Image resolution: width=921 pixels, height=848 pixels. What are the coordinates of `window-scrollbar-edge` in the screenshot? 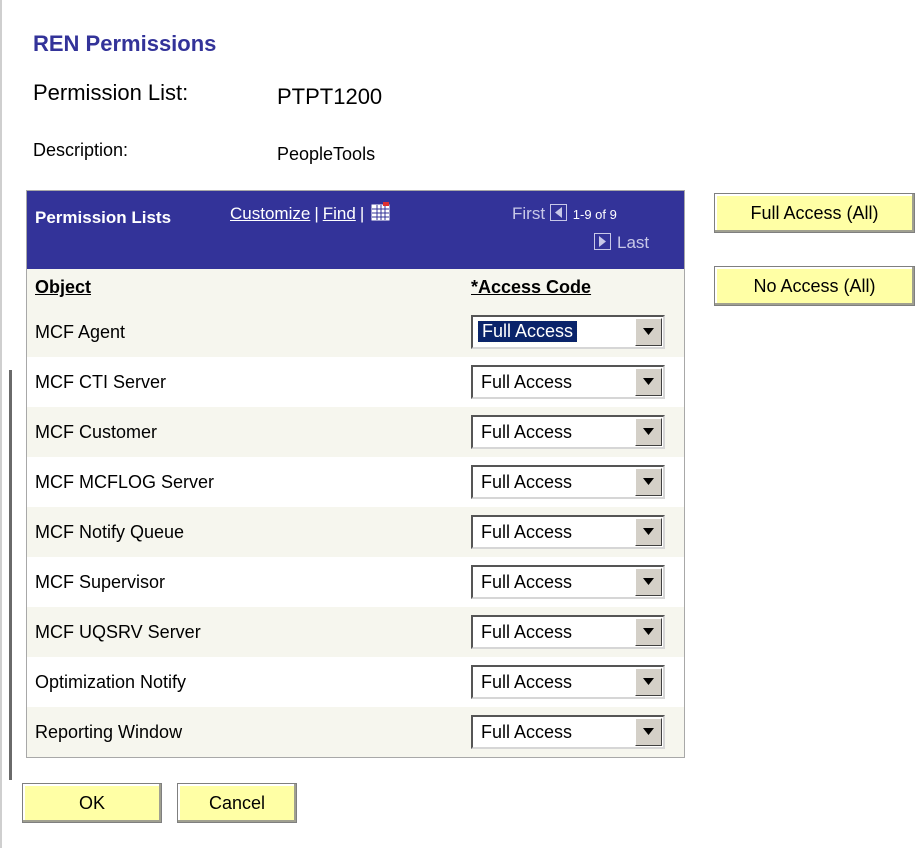 It's located at (10, 575).